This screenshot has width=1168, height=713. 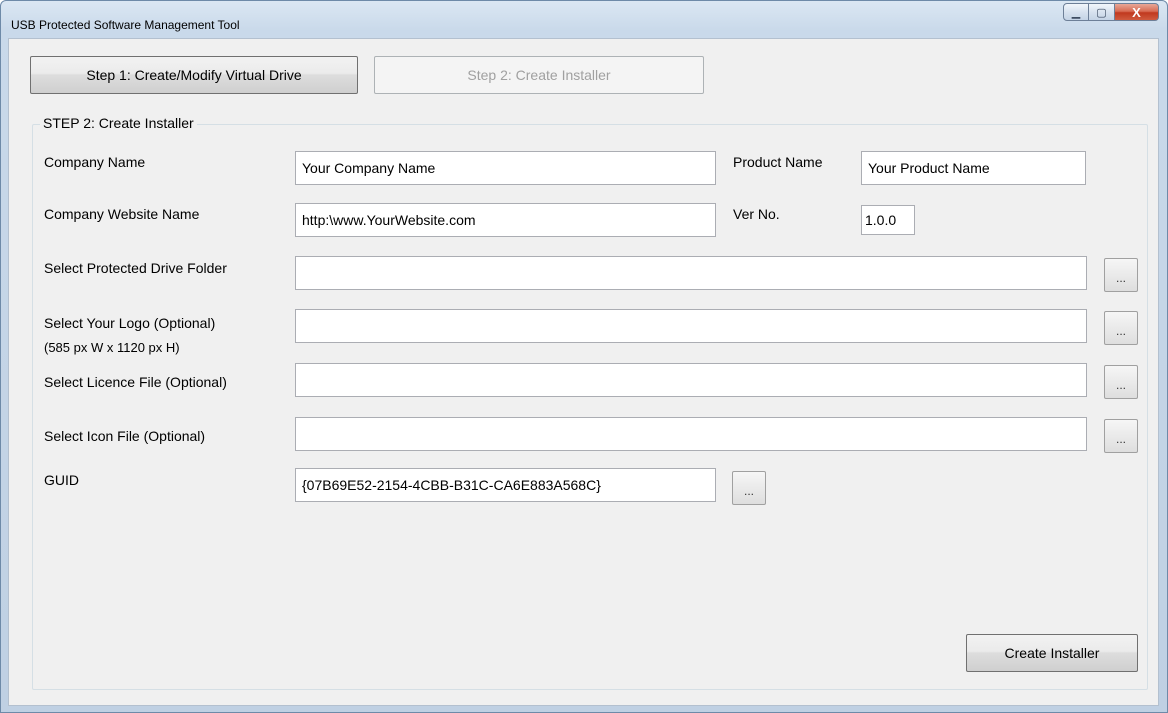 What do you see at coordinates (194, 75) in the screenshot?
I see `step1-button: Step 1: Create/Modify Virtual Drive` at bounding box center [194, 75].